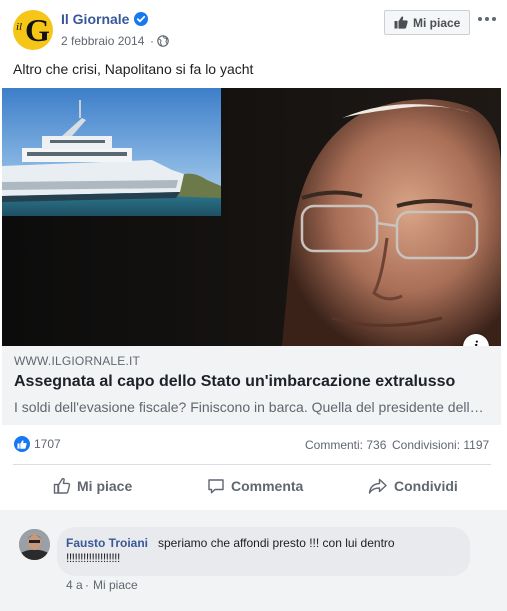 Image resolution: width=507 pixels, height=611 pixels. I want to click on like-button: Mi piace, so click(92, 486).